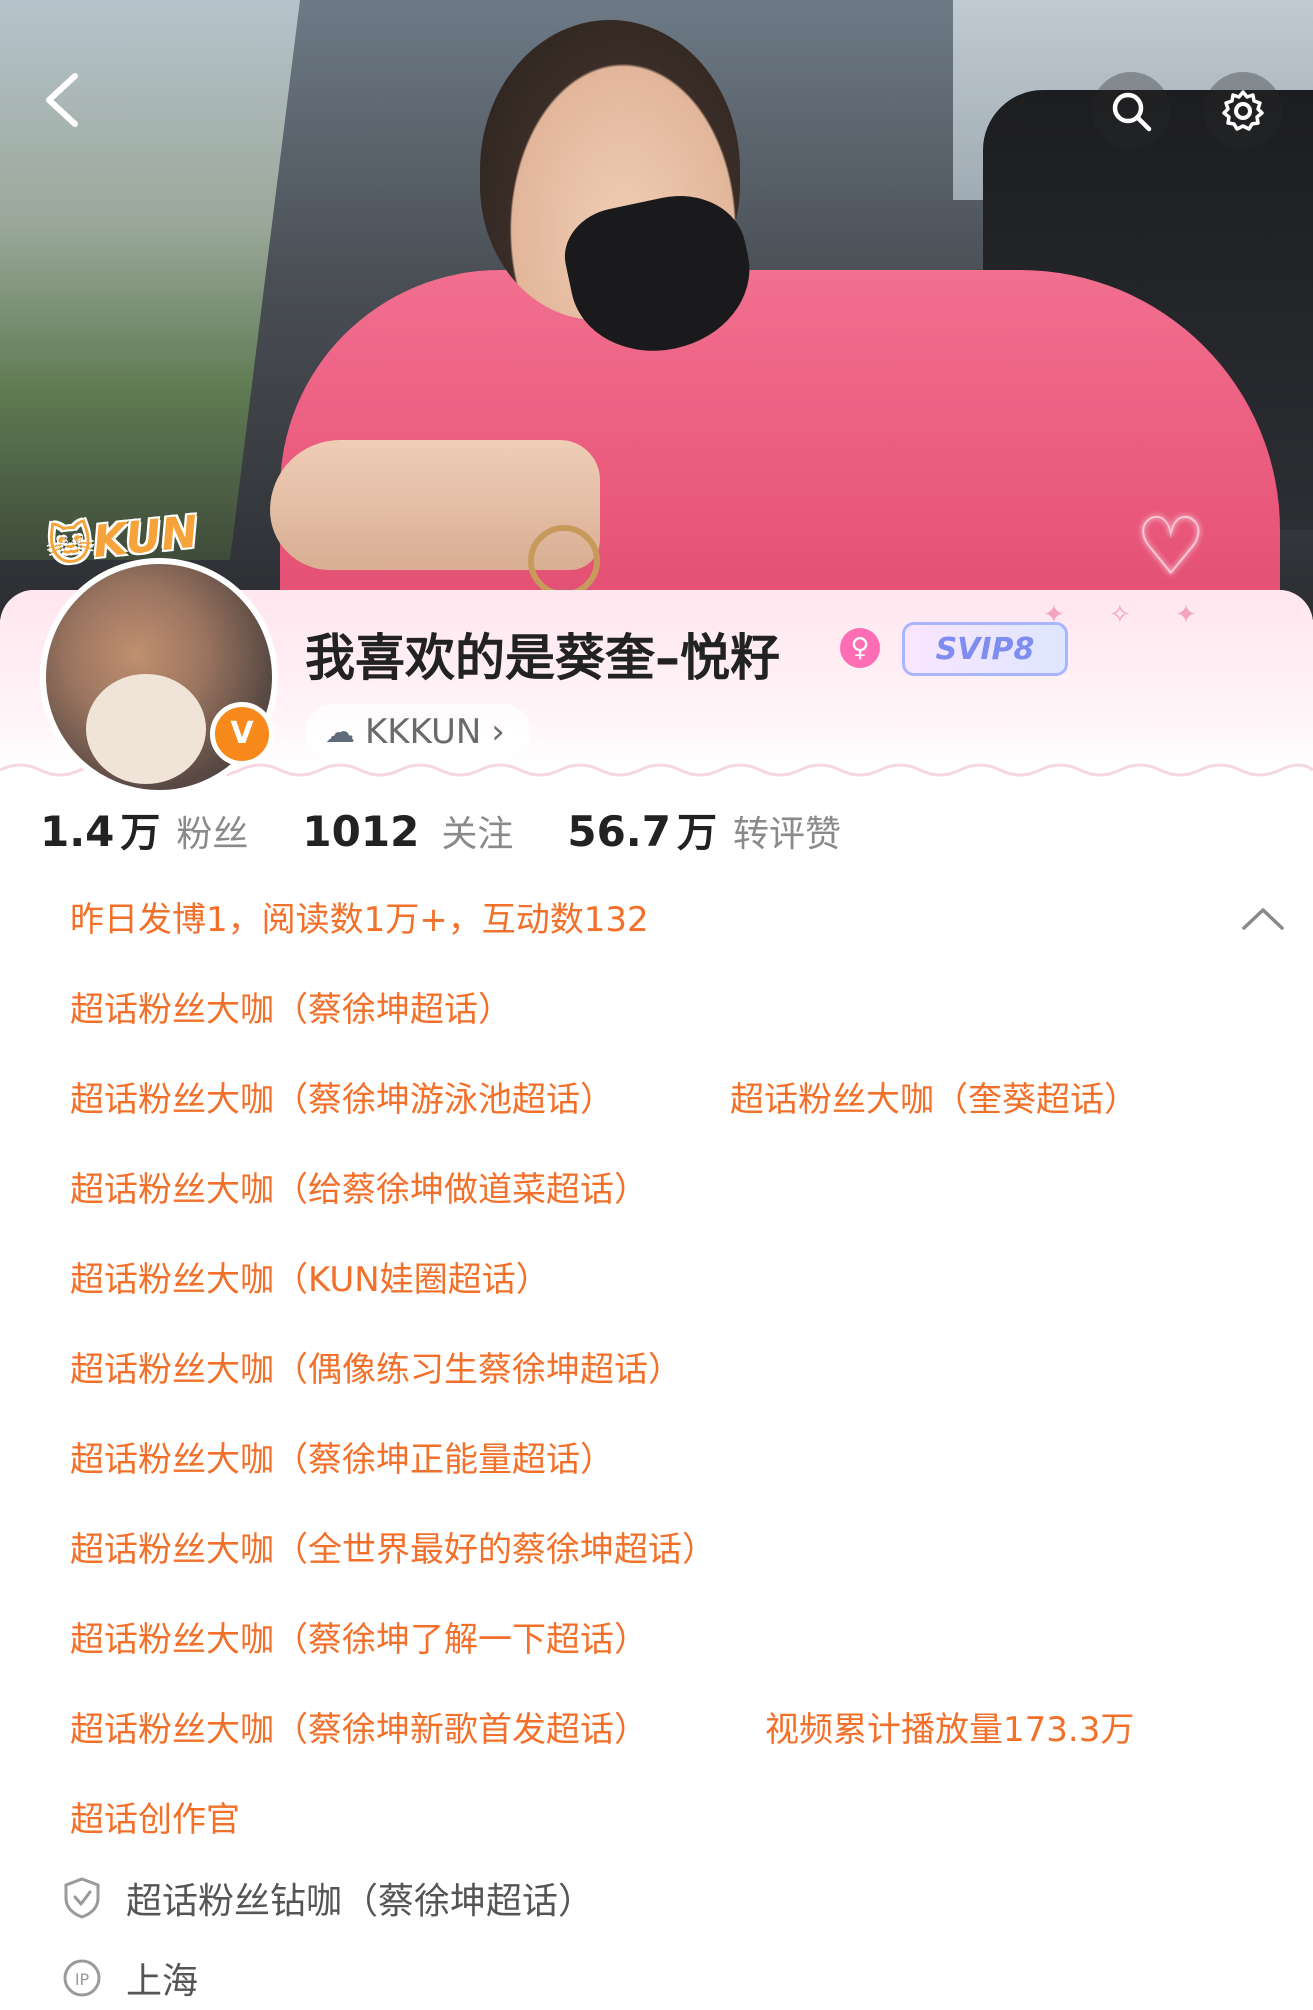 The image size is (1313, 2010). I want to click on cover-bracelet, so click(564, 561).